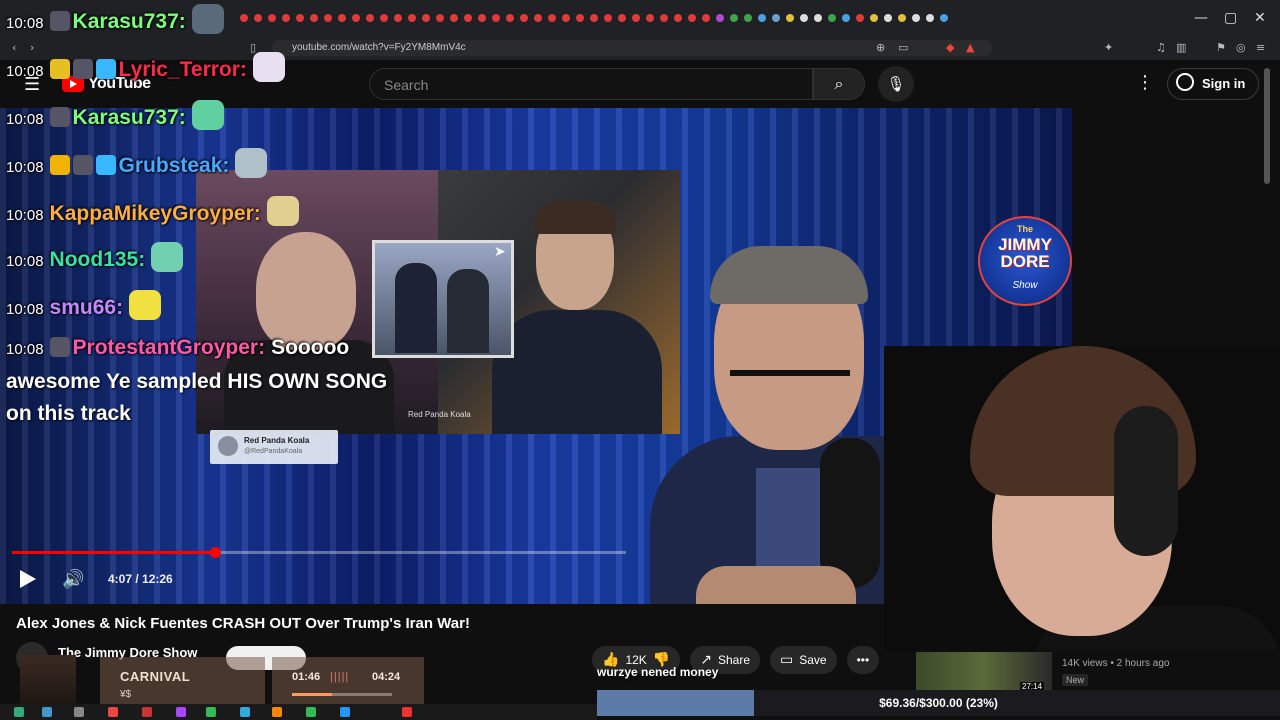 This screenshot has width=1280, height=720. I want to click on chat-line: 10:08 Karasu737:, so click(115, 19).